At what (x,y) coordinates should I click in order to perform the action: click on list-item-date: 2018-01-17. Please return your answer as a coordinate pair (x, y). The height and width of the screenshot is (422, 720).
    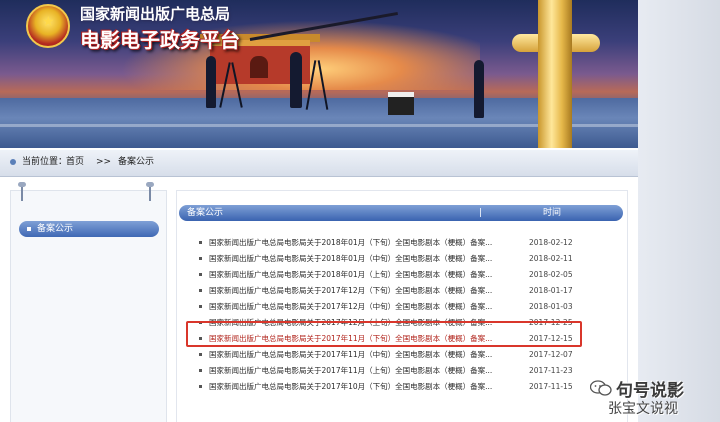
    Looking at the image, I should click on (551, 290).